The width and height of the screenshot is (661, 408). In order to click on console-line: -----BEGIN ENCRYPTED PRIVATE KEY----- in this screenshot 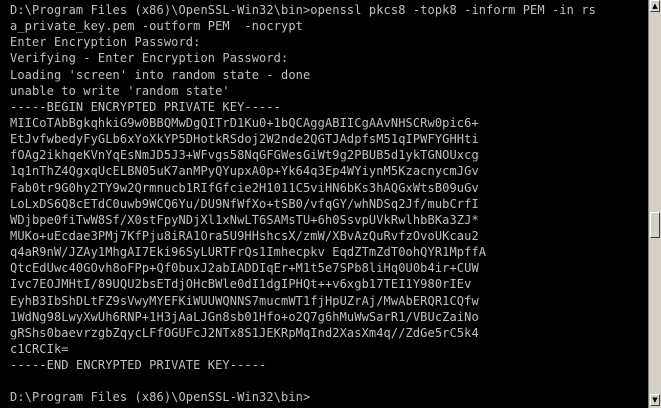, I will do `click(146, 106)`.